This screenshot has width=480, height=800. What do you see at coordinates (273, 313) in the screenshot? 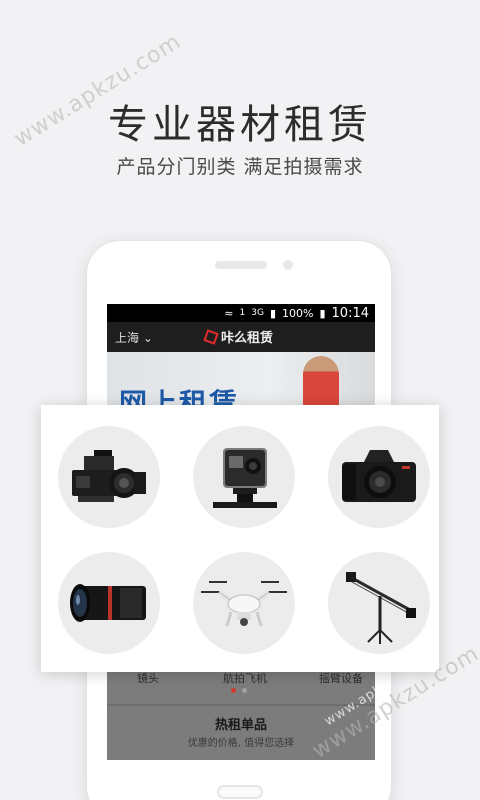
I see `signal-icon: ▮` at bounding box center [273, 313].